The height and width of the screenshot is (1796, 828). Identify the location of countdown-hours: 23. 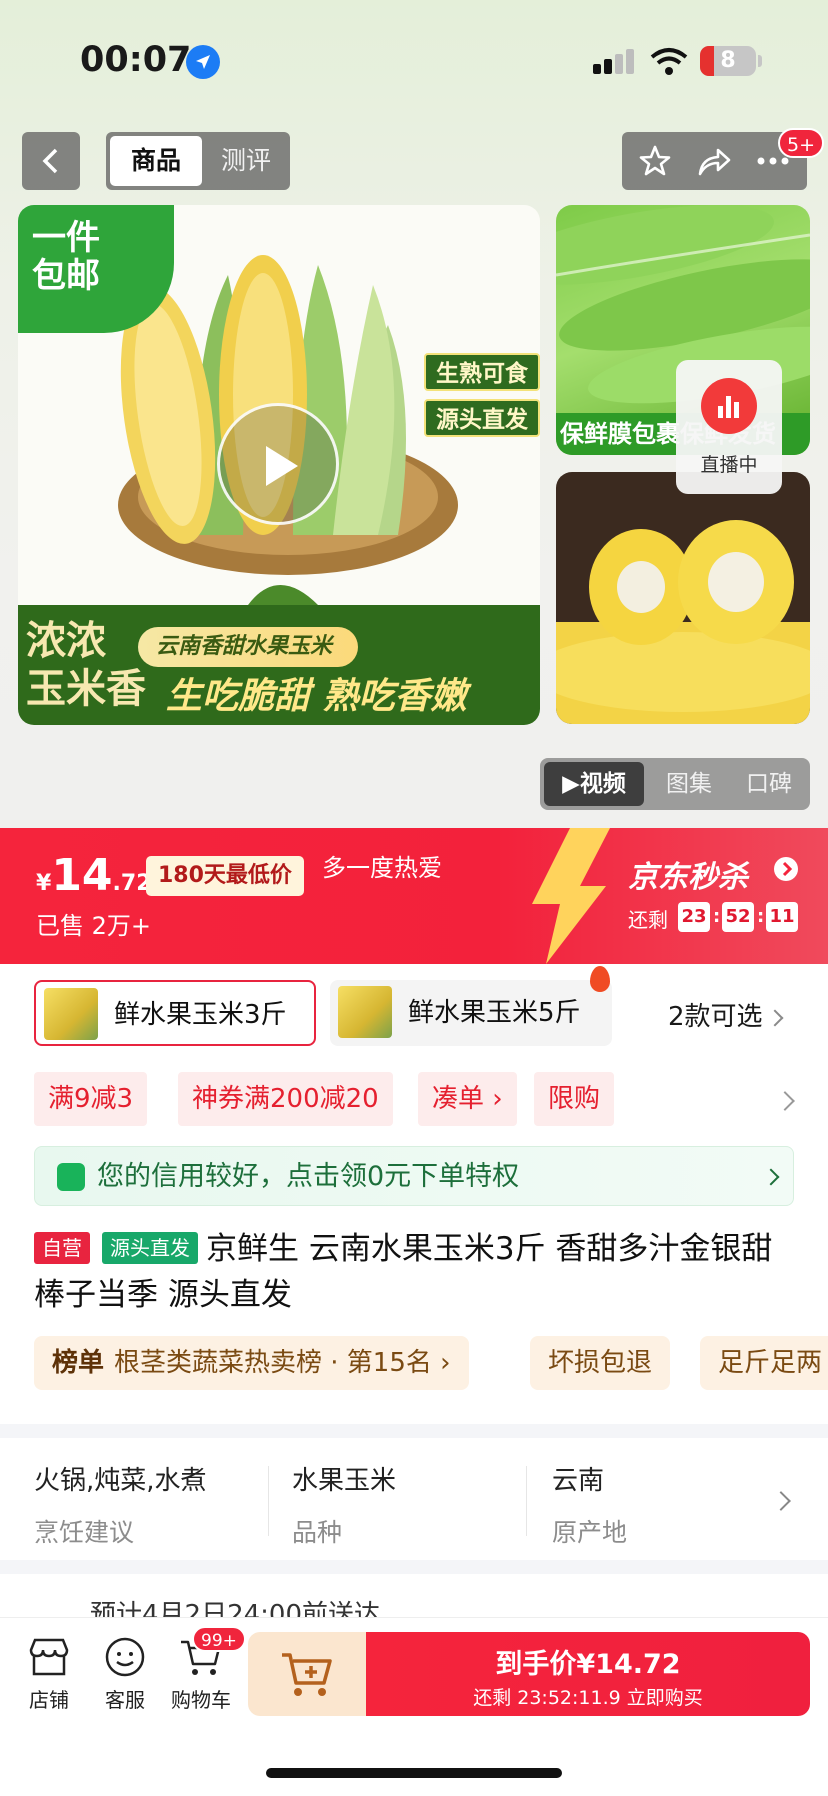
(694, 917).